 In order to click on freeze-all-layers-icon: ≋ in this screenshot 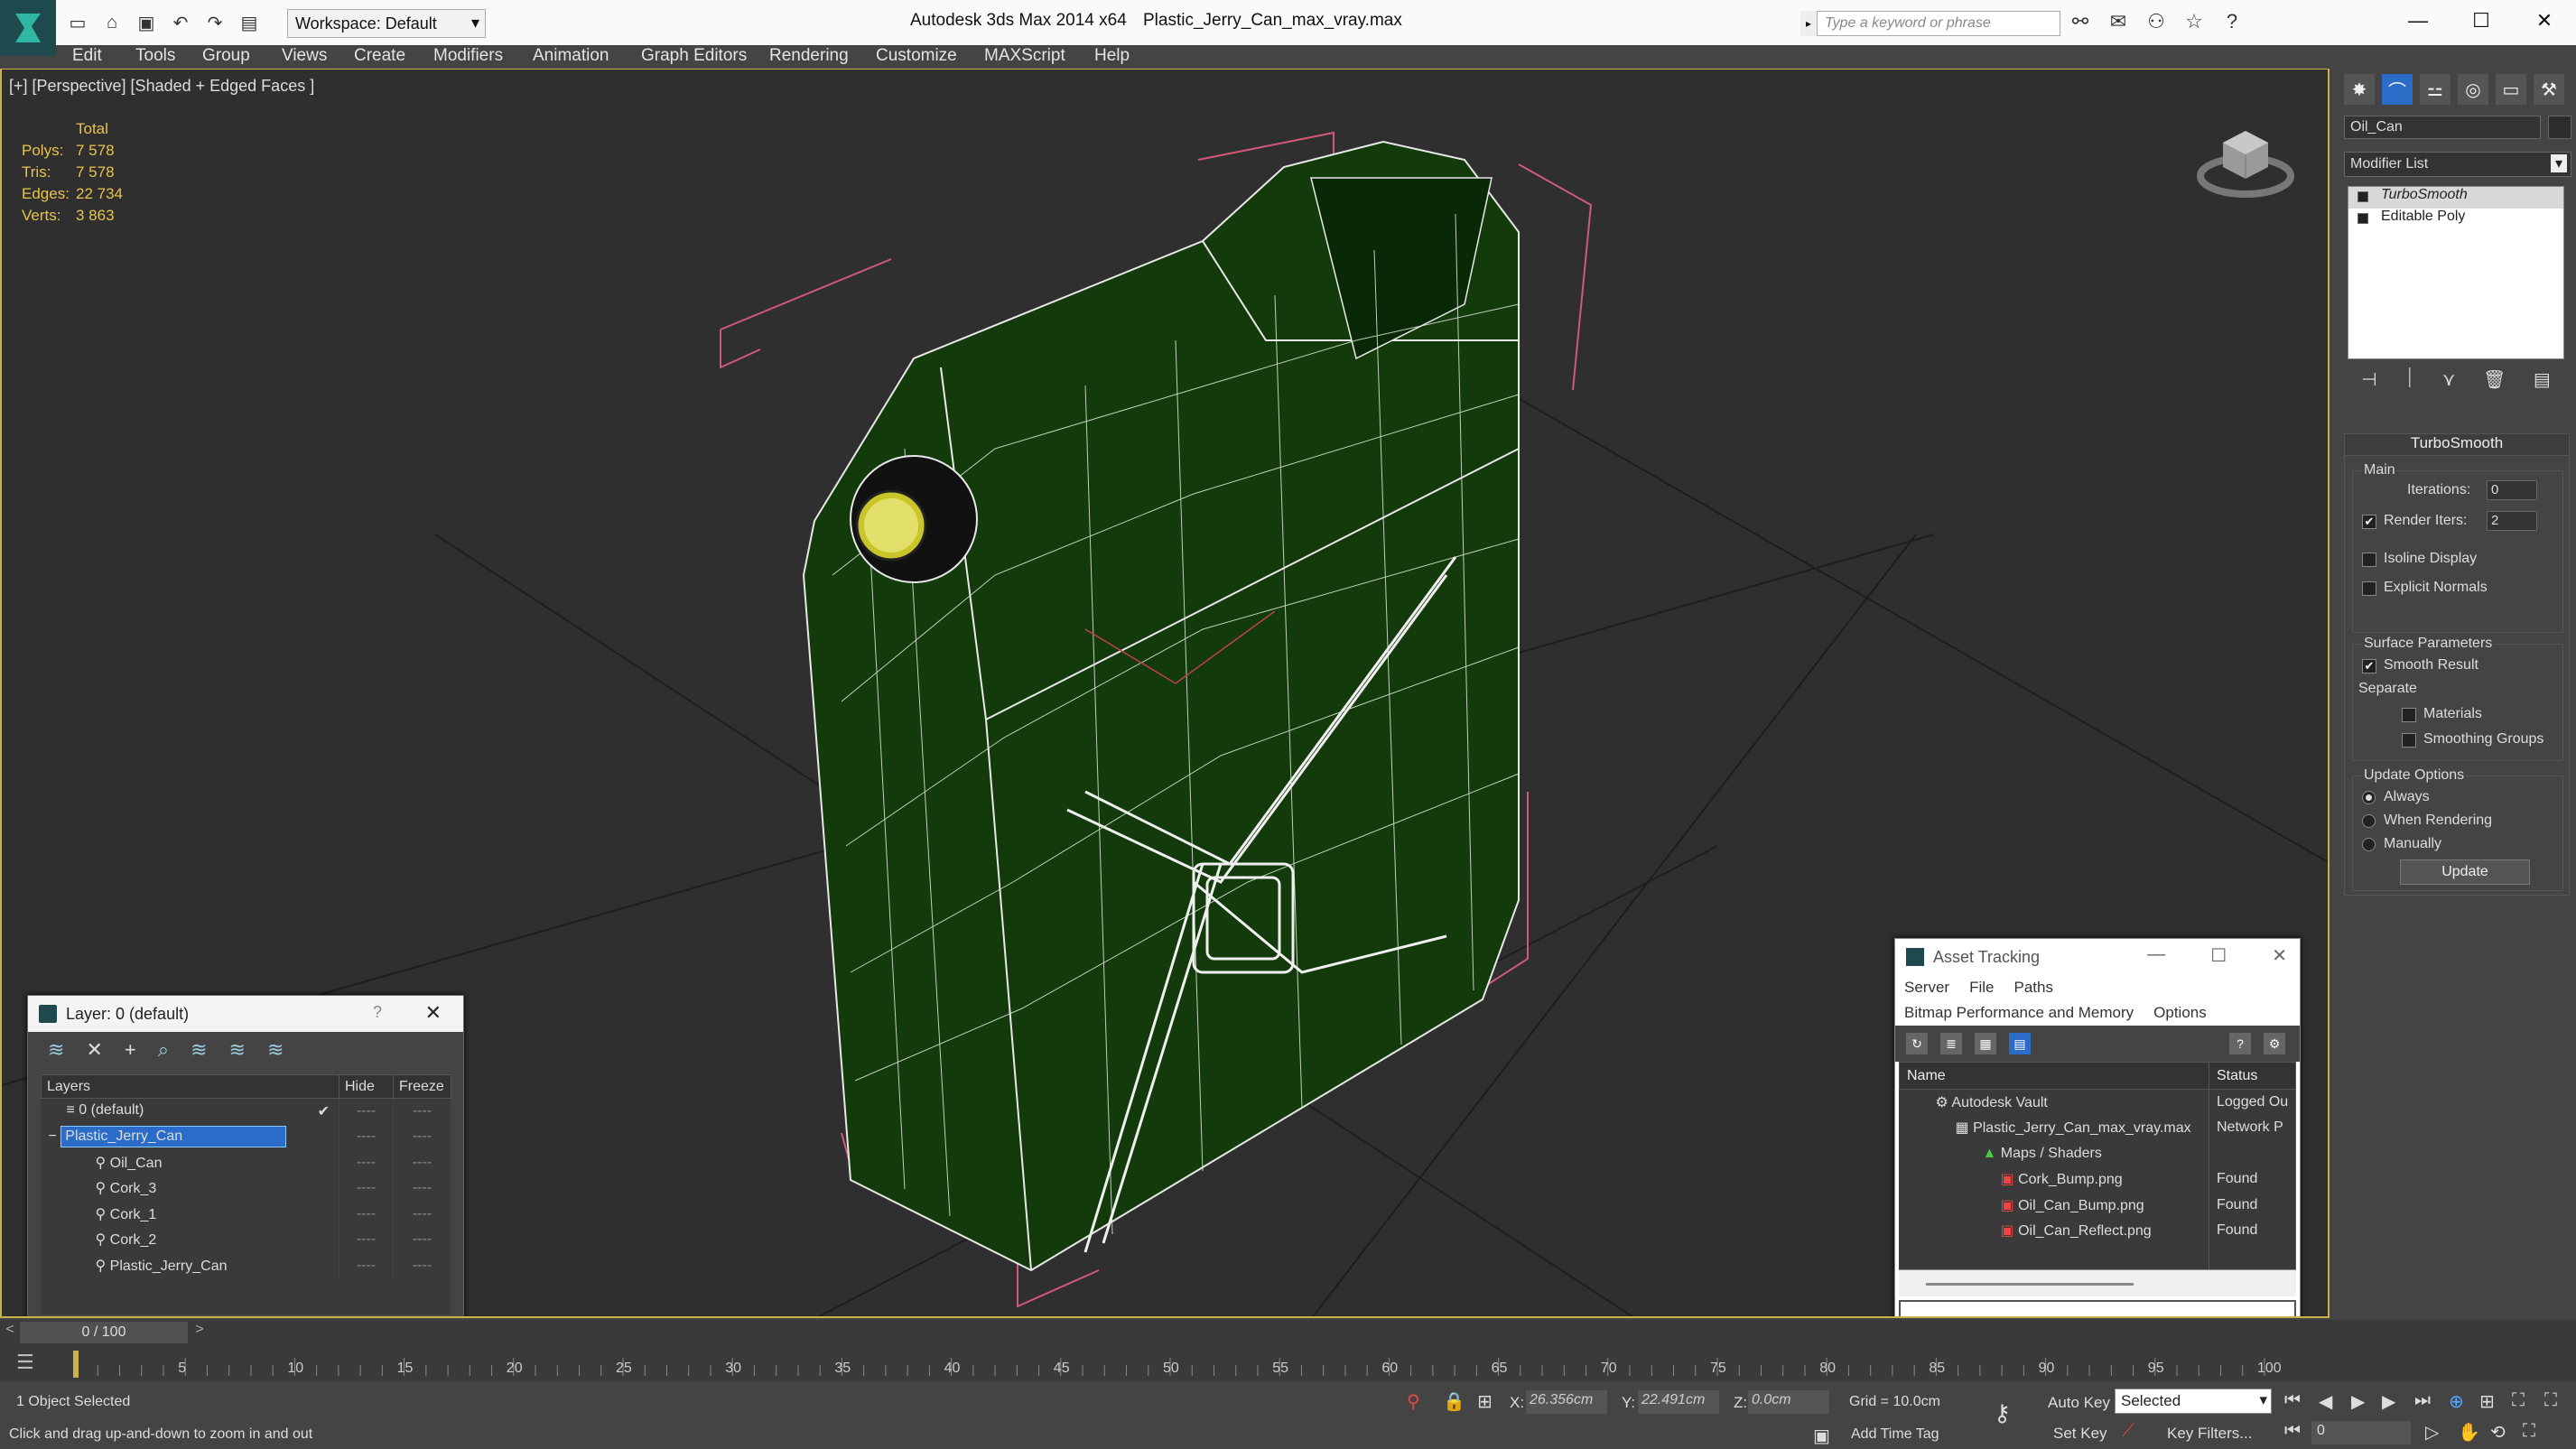, I will do `click(275, 1050)`.